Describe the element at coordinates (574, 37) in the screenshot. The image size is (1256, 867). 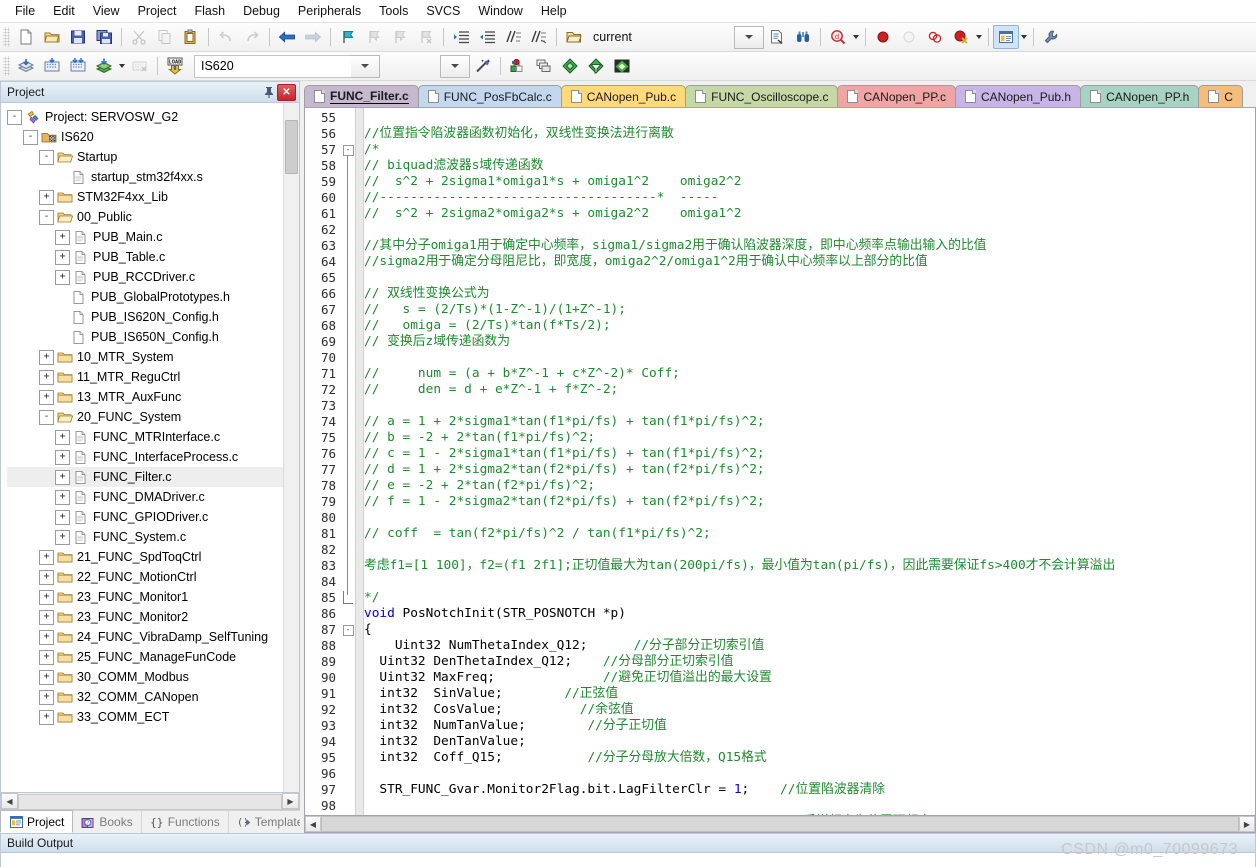
I see `folder-current-icon` at that location.